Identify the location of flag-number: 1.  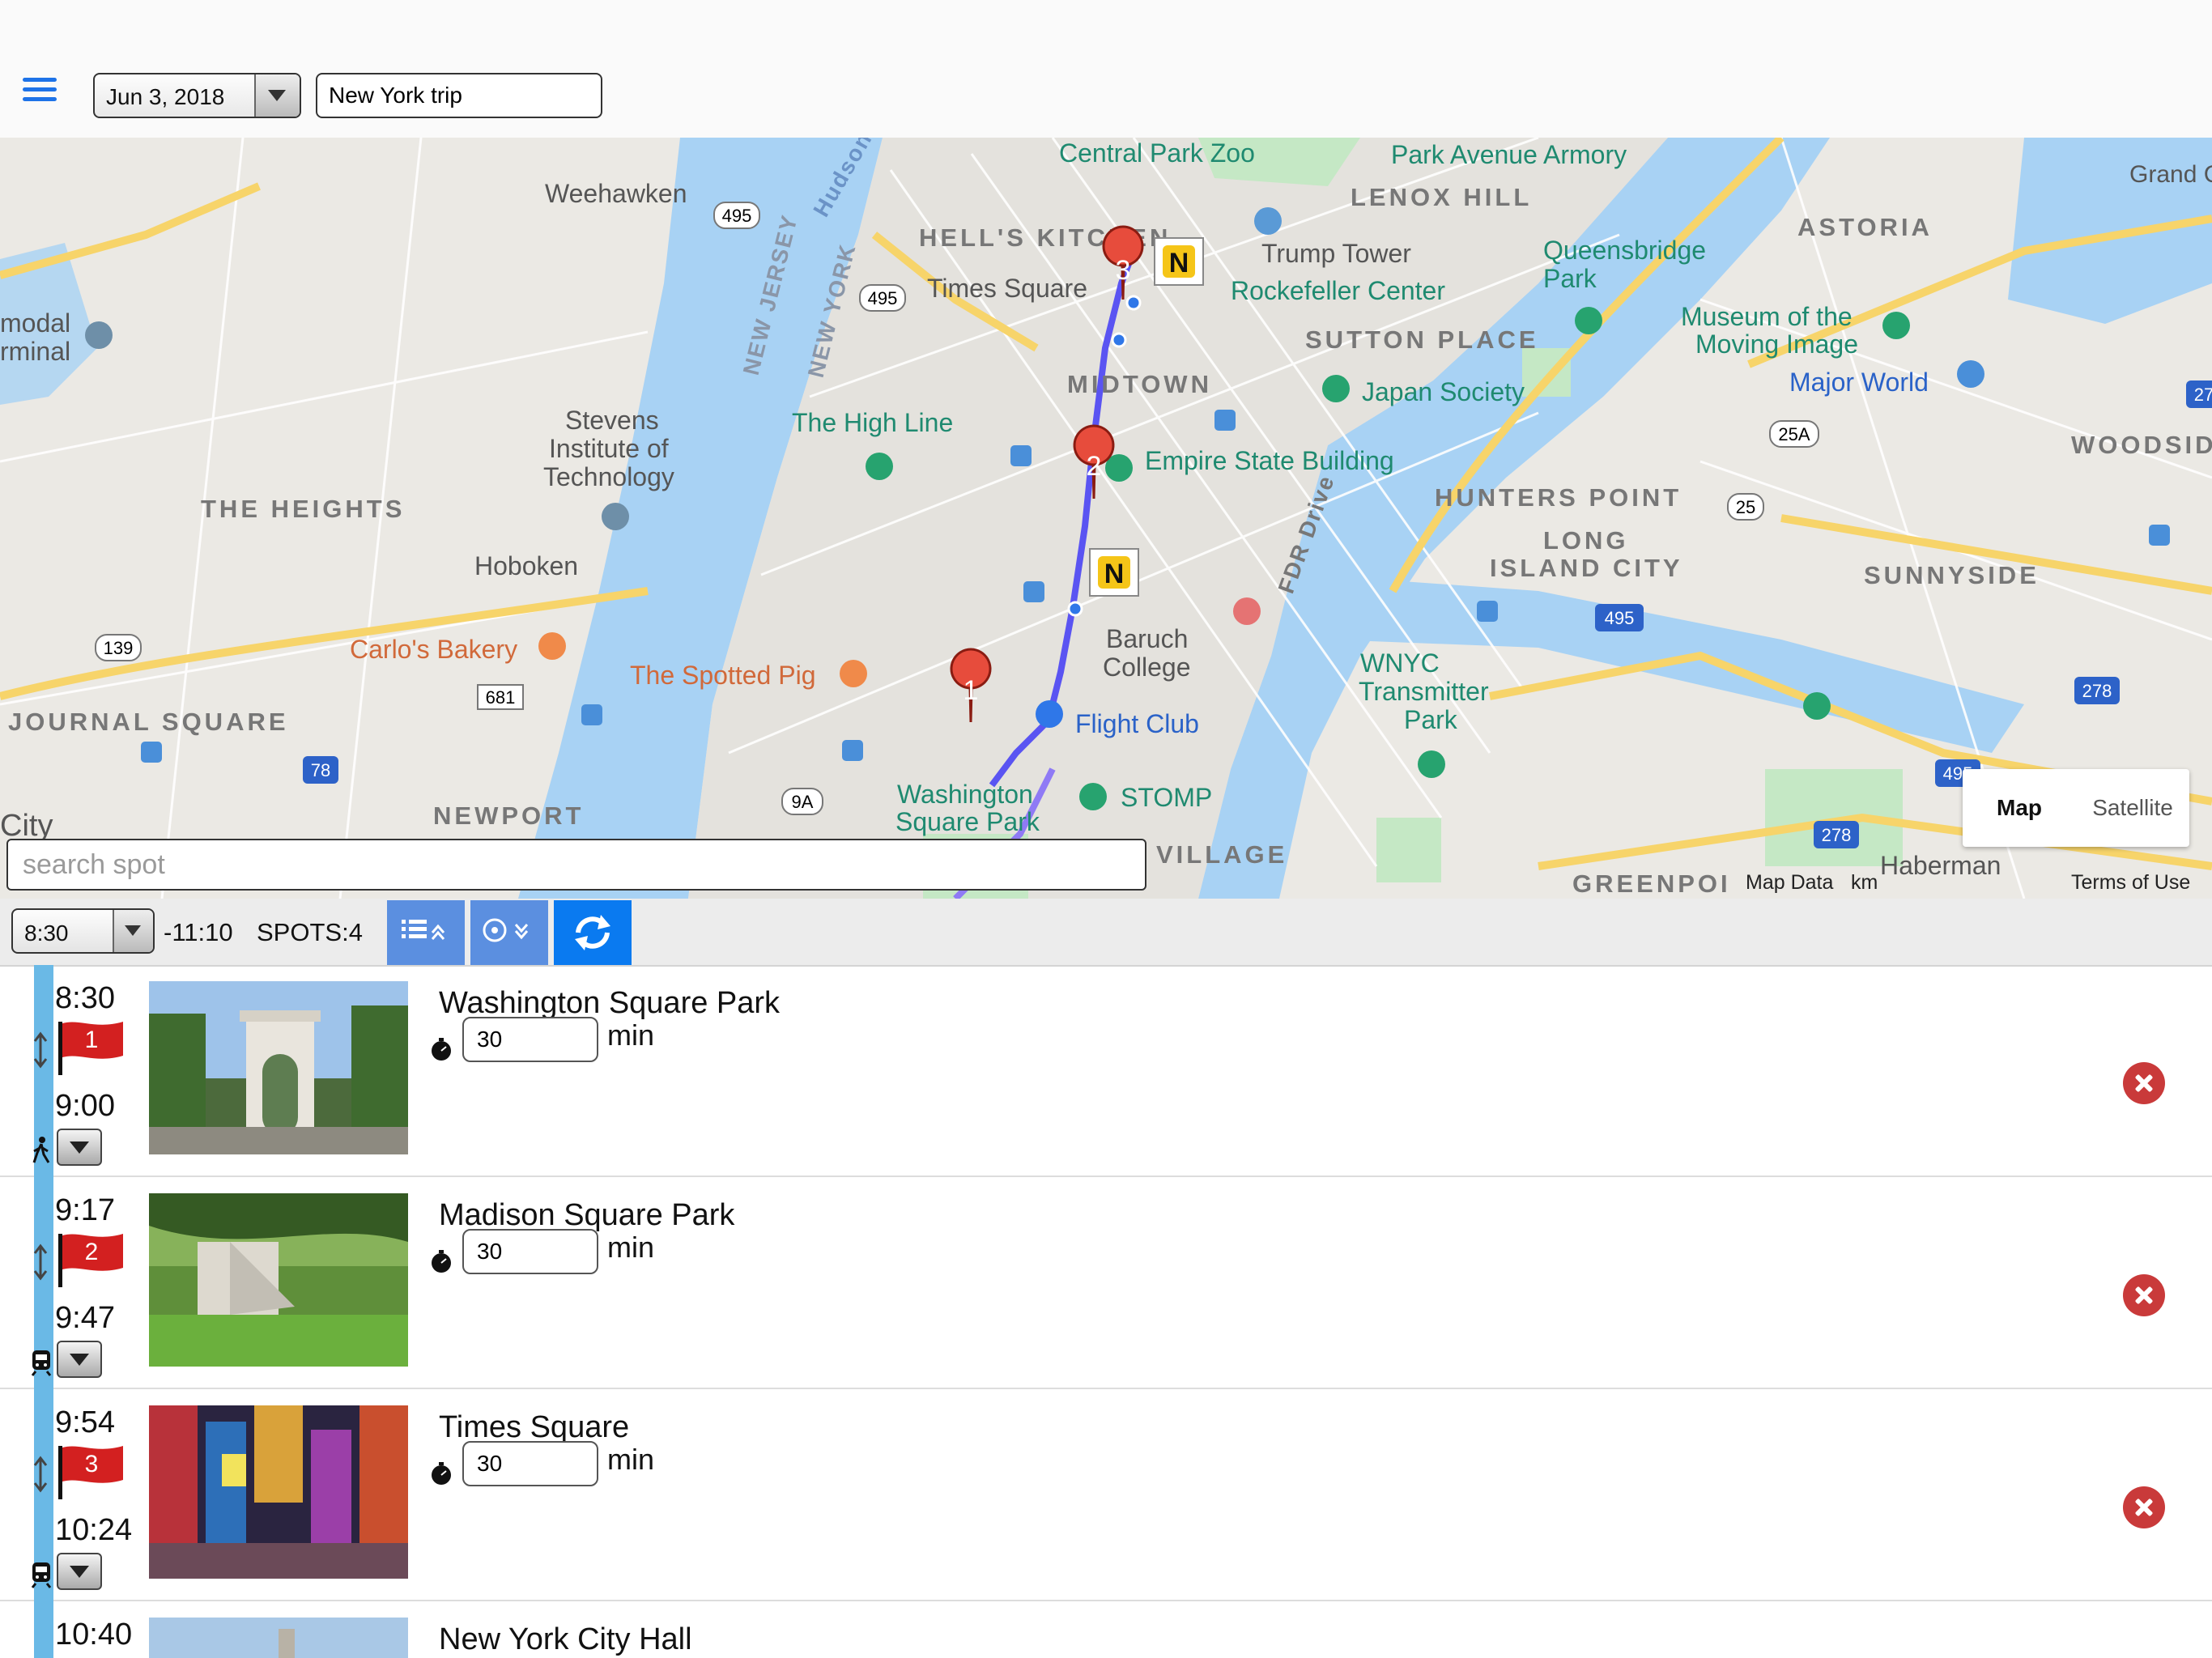
(92, 1040).